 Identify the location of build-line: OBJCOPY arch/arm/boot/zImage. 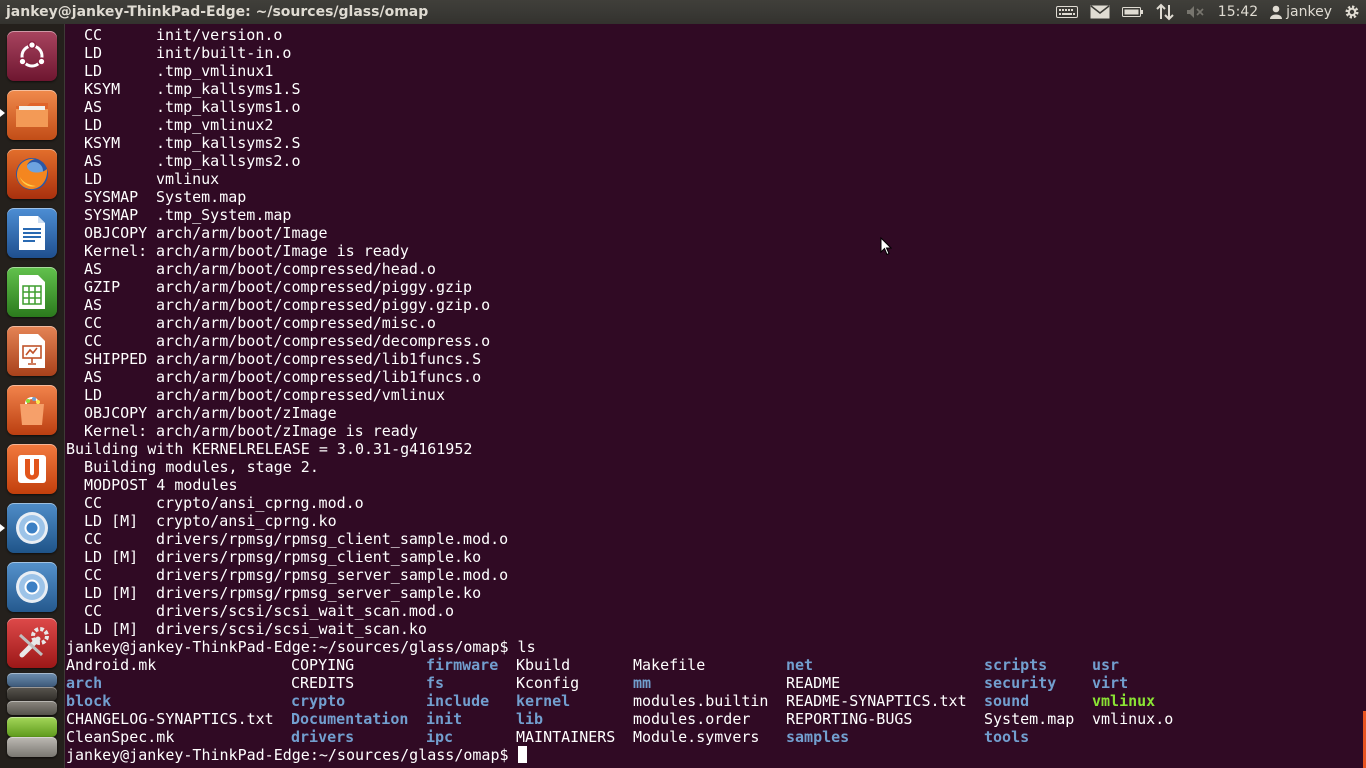
(715, 413).